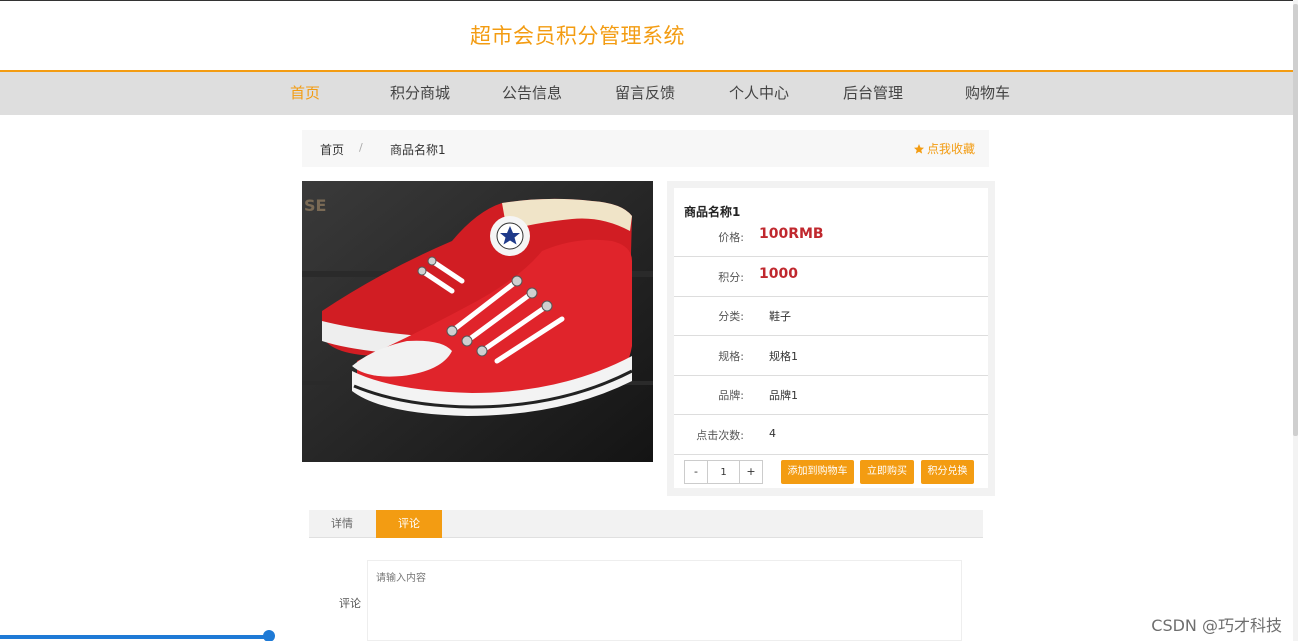 The image size is (1298, 641). I want to click on star-icon, so click(918, 149).